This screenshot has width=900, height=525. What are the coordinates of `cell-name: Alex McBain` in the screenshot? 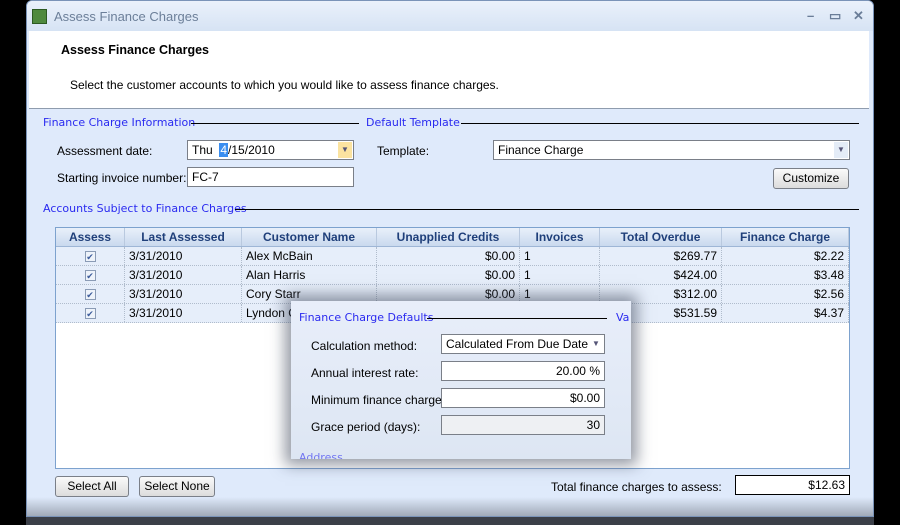 It's located at (309, 256).